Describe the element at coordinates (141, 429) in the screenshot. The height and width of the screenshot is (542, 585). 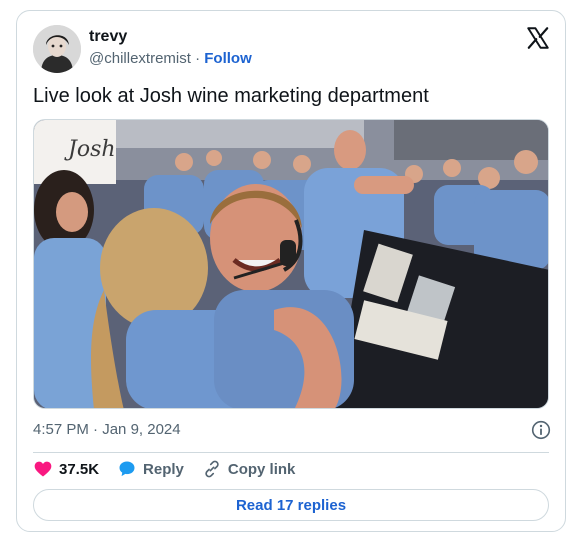
I see `tweet-date: Jan 9, 2024` at that location.